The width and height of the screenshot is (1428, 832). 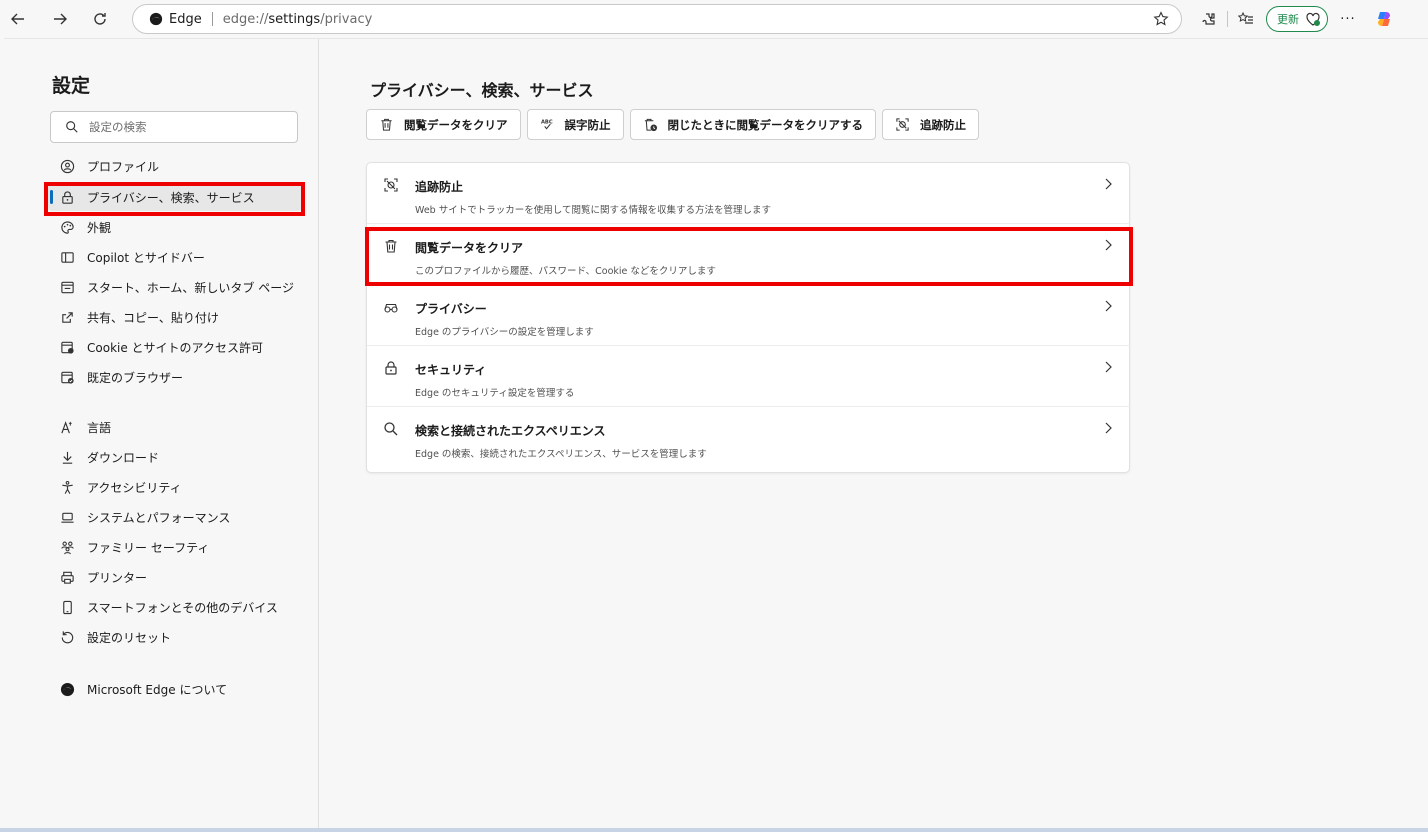 I want to click on puzzle-icon, so click(x=1208, y=19).